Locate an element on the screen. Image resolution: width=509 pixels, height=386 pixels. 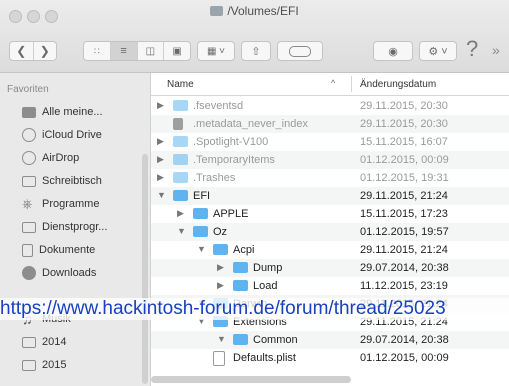
list-row: ▶ Load 11.12.2015, 23:19 is located at coordinates (330, 286).